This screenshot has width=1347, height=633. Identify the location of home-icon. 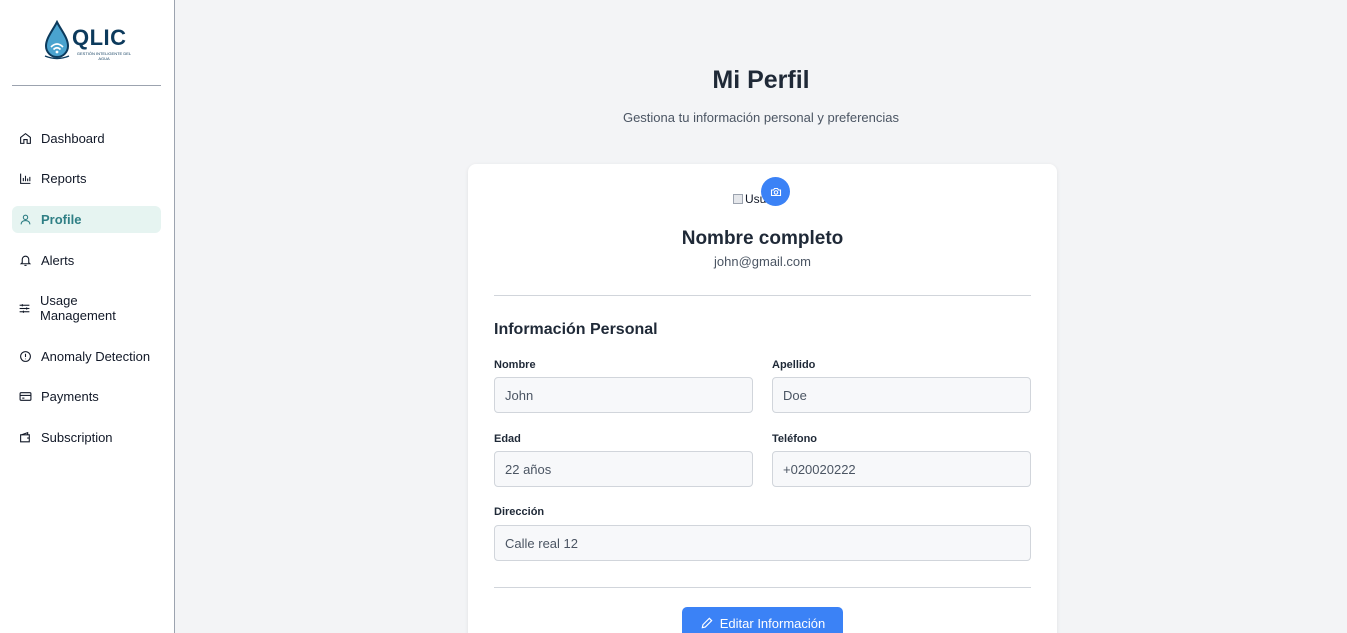
(25, 138).